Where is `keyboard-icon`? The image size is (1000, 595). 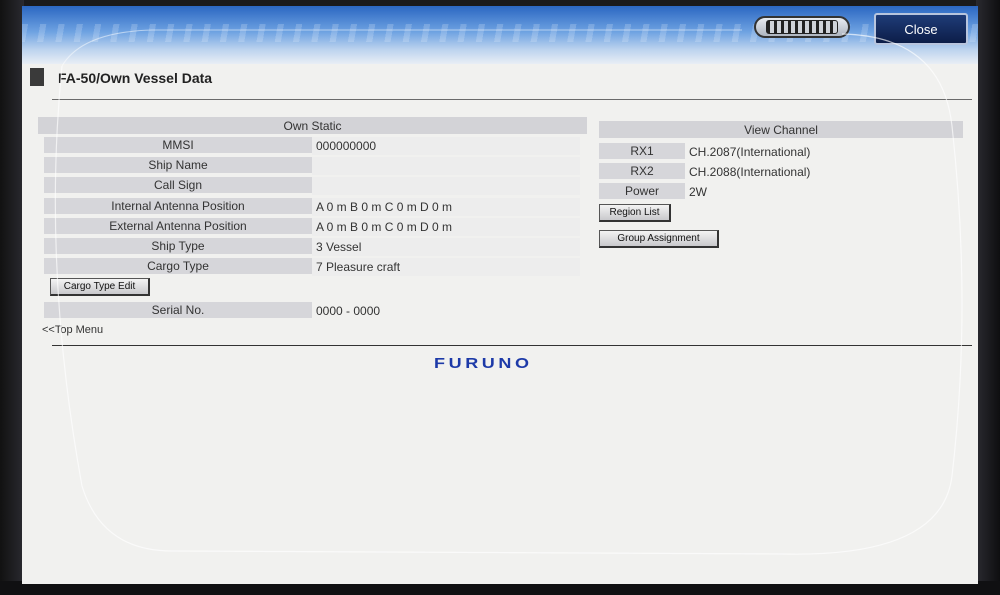
keyboard-icon is located at coordinates (802, 27).